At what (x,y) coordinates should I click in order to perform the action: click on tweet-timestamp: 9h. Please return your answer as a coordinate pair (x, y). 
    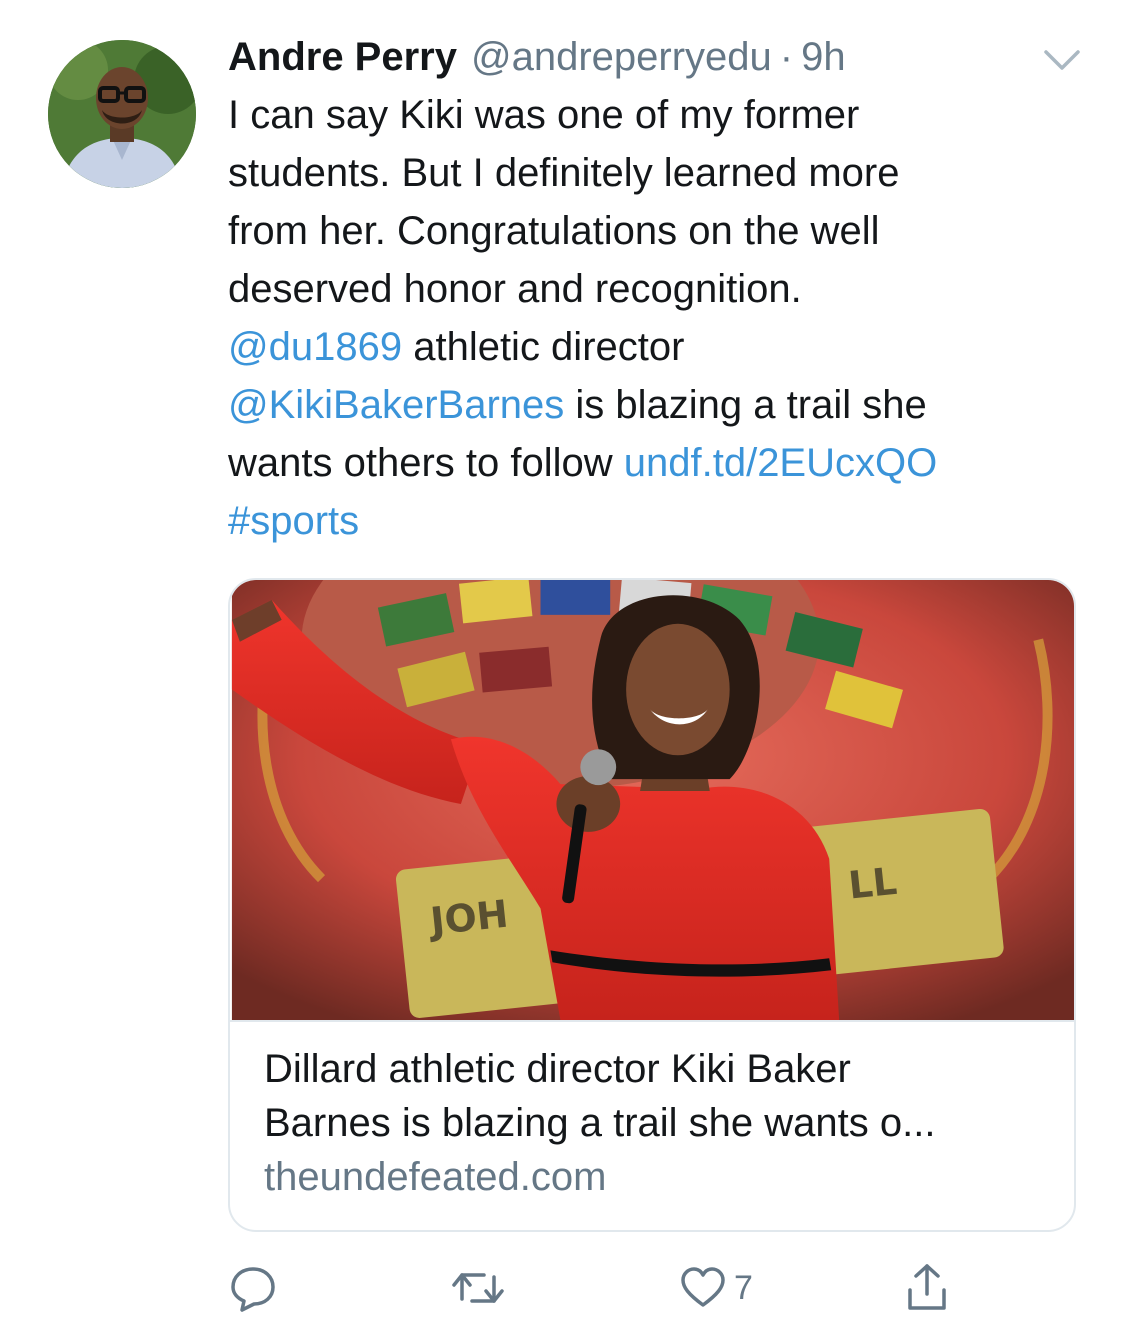
    Looking at the image, I should click on (823, 57).